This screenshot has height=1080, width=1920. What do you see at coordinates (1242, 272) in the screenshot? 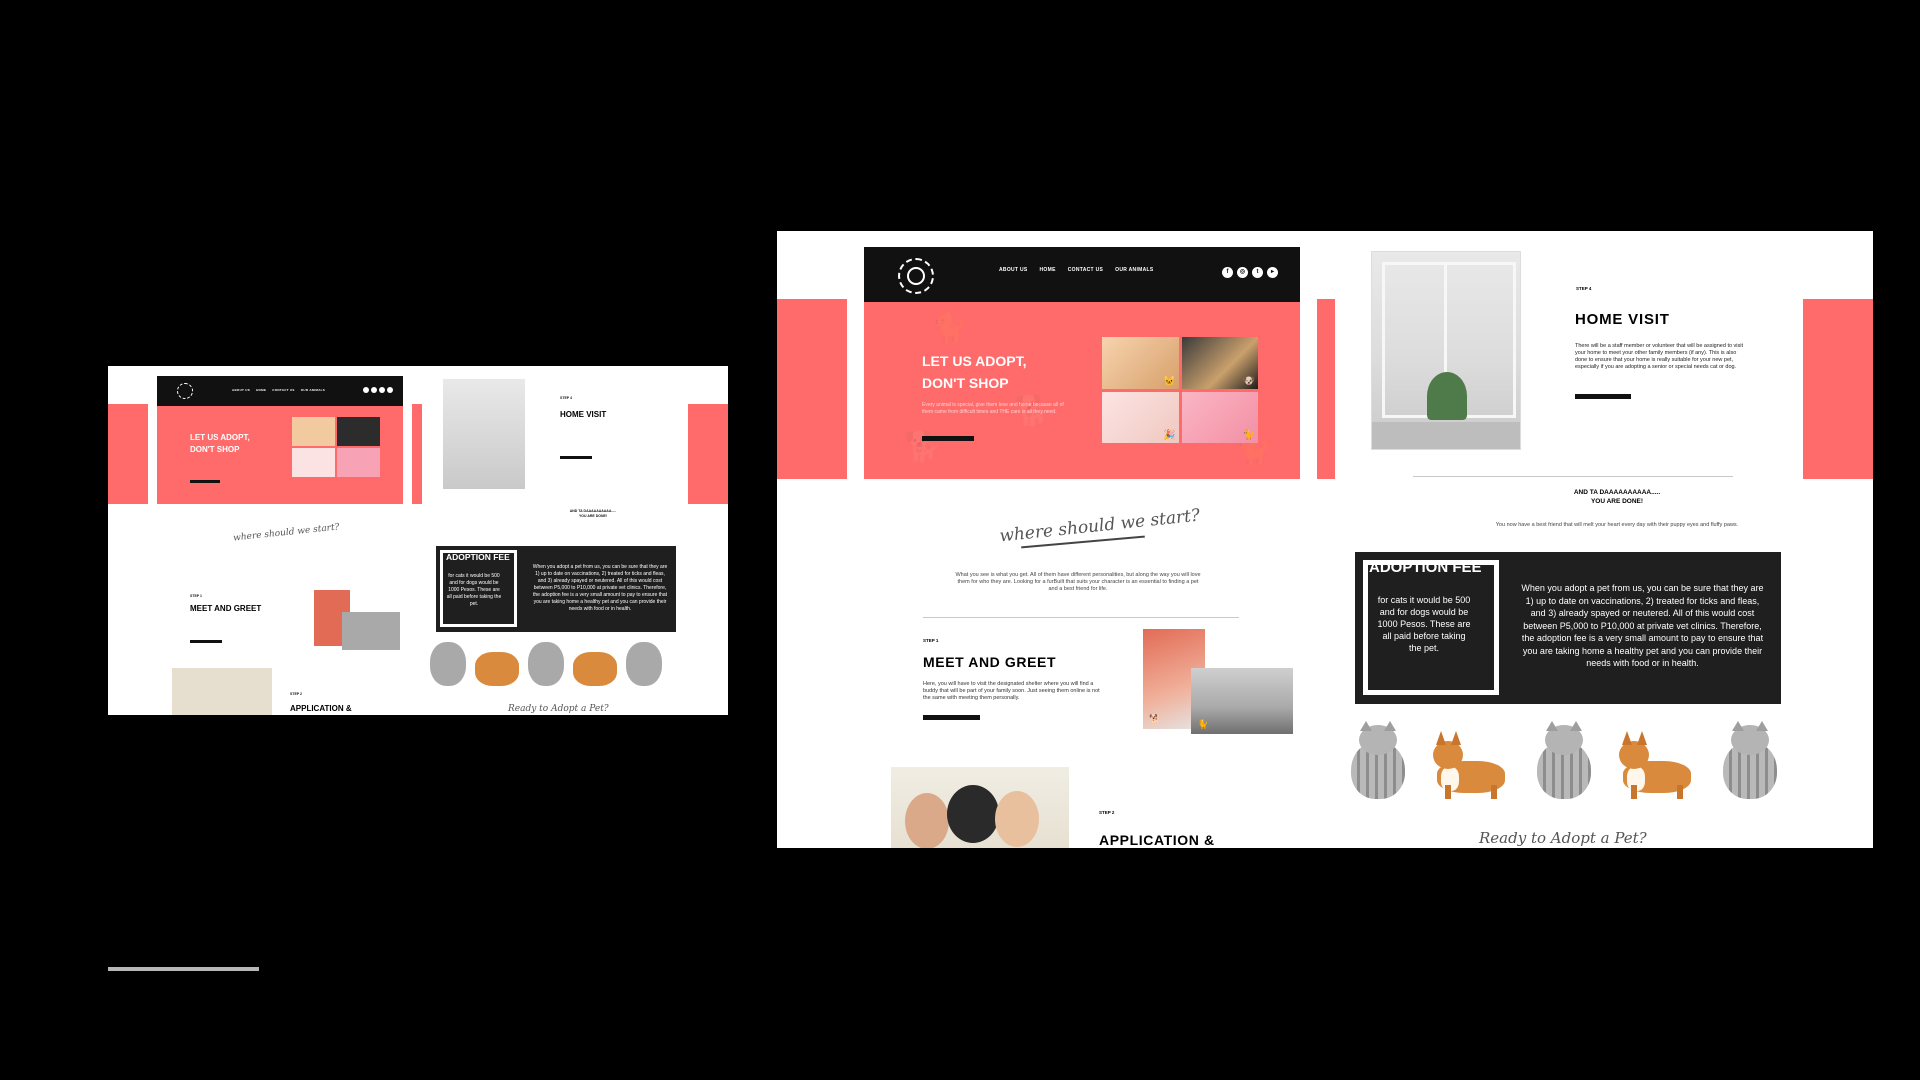
I see `instagram-icon: ◎` at bounding box center [1242, 272].